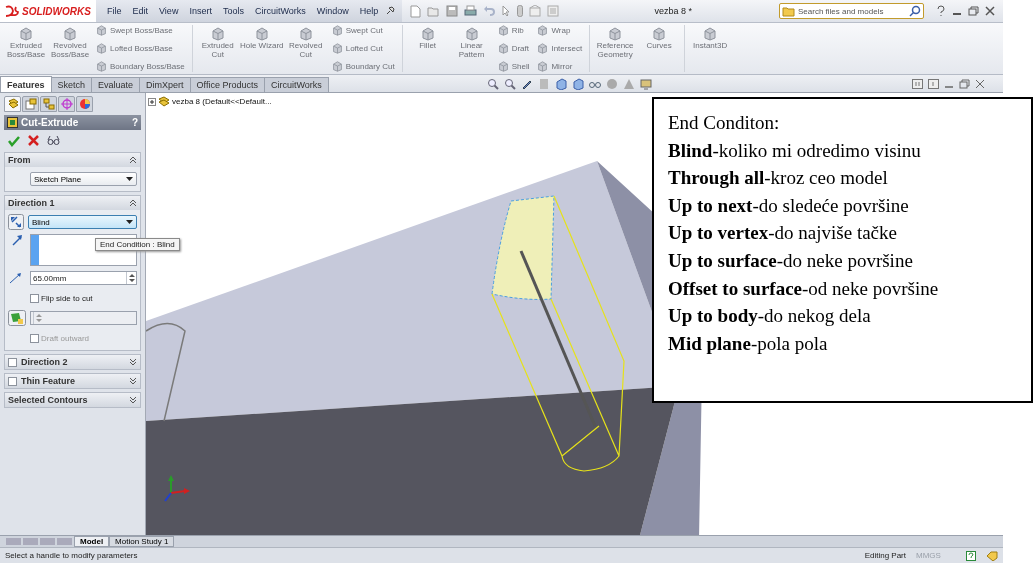 This screenshot has height=565, width=1036. Describe the element at coordinates (520, 66) in the screenshot. I see `ribbon-button: Shell` at that location.